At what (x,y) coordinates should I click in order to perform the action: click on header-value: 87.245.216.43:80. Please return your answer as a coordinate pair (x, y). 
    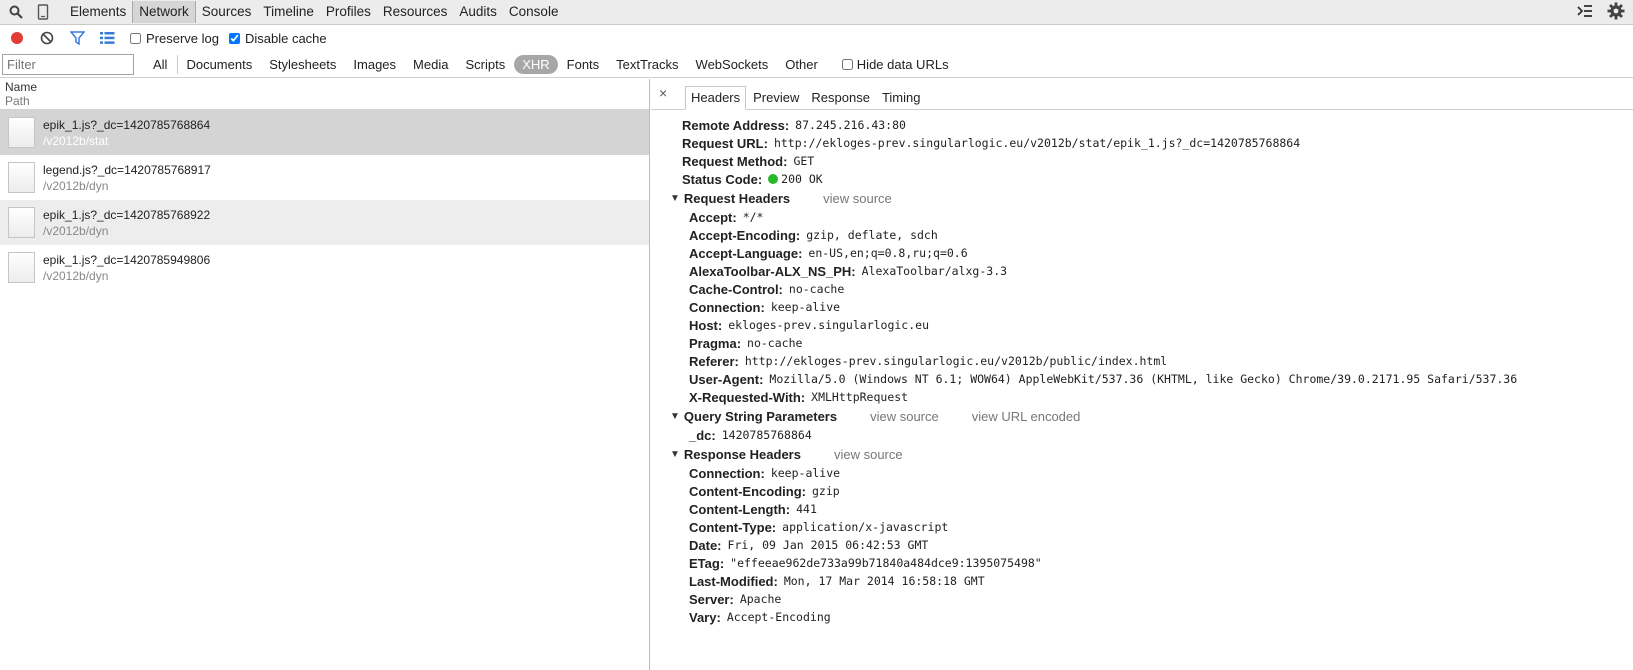
    Looking at the image, I should click on (850, 125).